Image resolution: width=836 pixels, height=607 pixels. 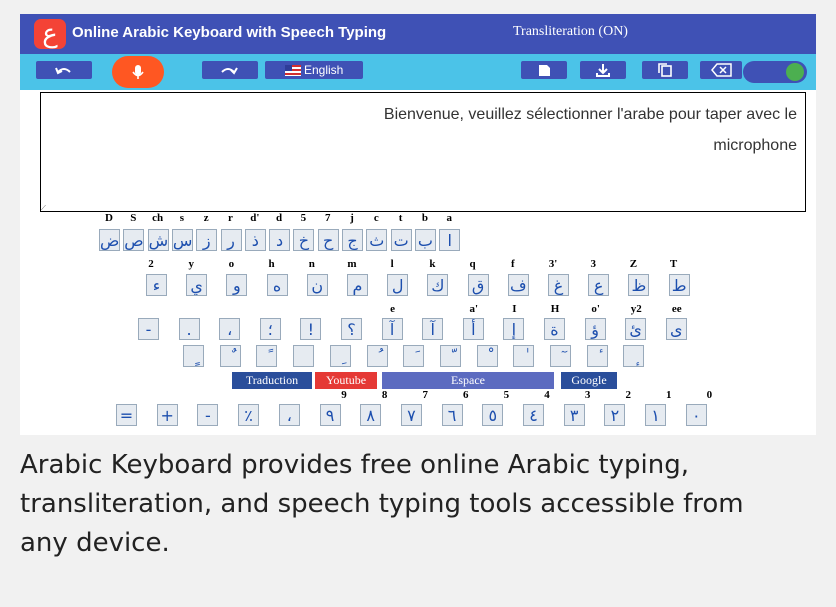 What do you see at coordinates (138, 72) in the screenshot?
I see `microphone-button` at bounding box center [138, 72].